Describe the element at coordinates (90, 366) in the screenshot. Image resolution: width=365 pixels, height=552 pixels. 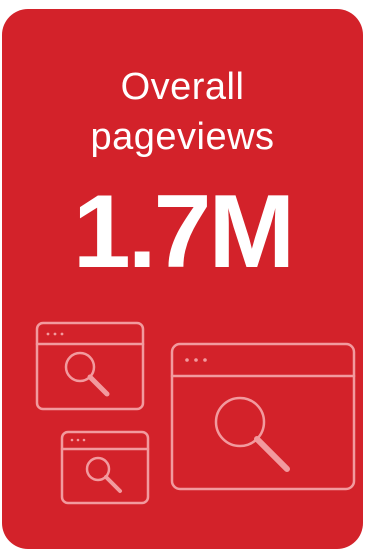
I see `browser-search-icon-small-top` at that location.